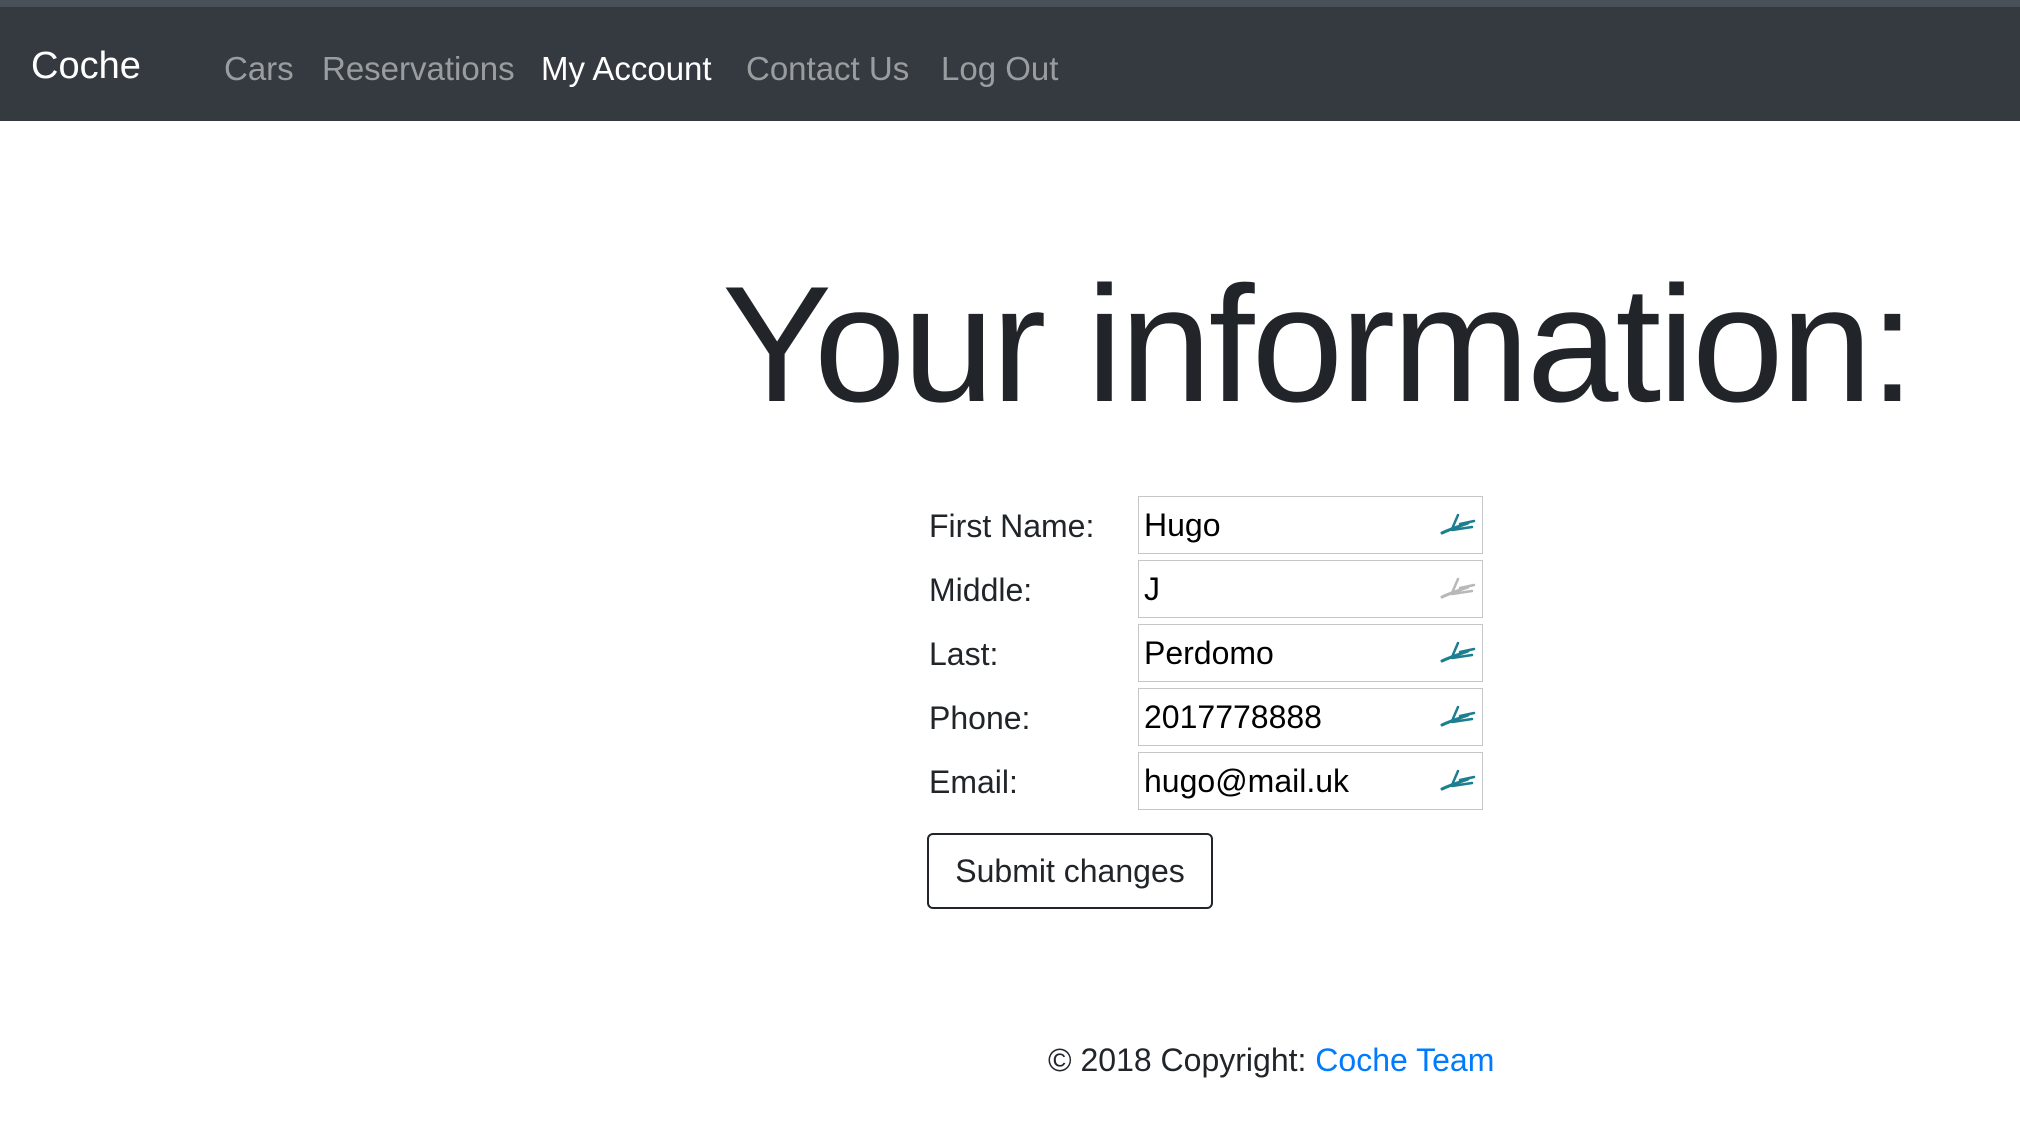  I want to click on nav-link-log-out: Log Out, so click(999, 68).